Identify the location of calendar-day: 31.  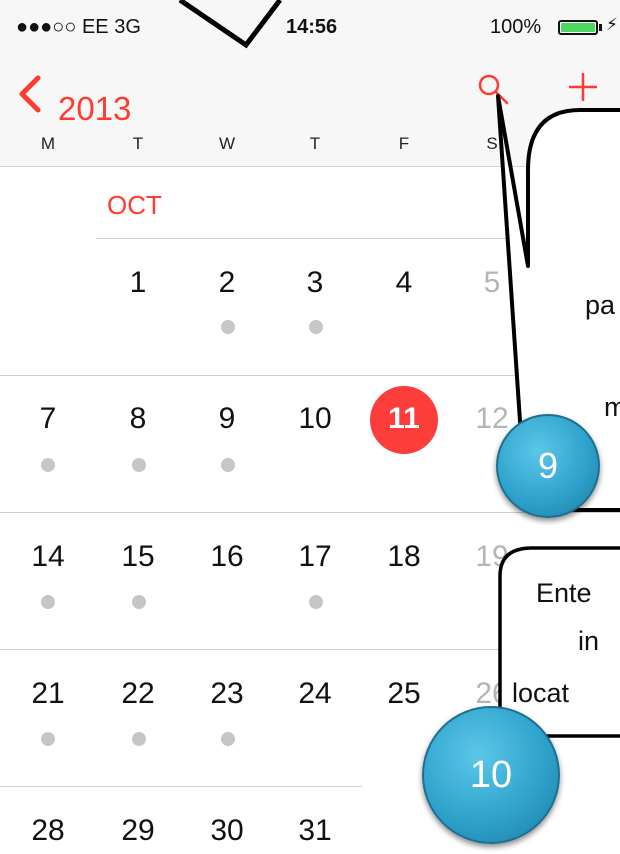
(315, 831).